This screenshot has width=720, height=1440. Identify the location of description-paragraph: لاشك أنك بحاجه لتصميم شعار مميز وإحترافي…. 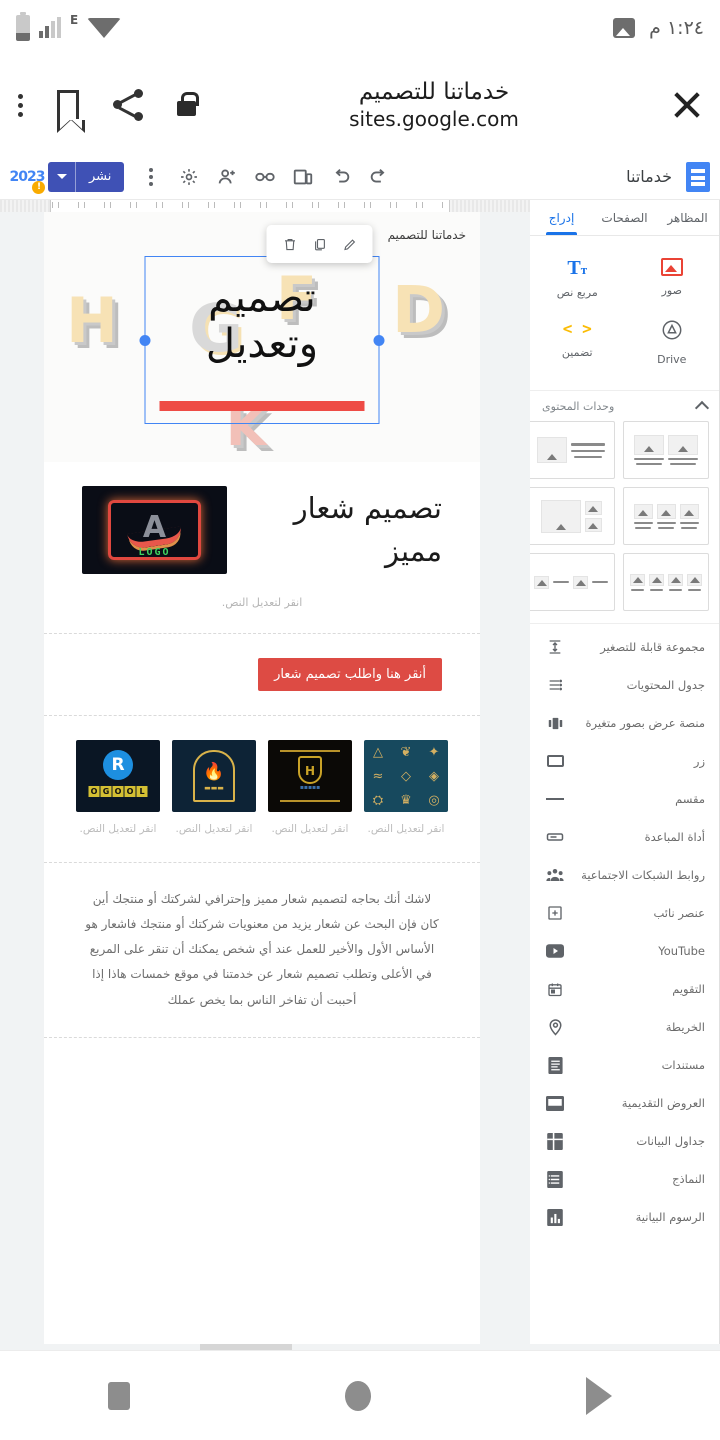
(262, 949).